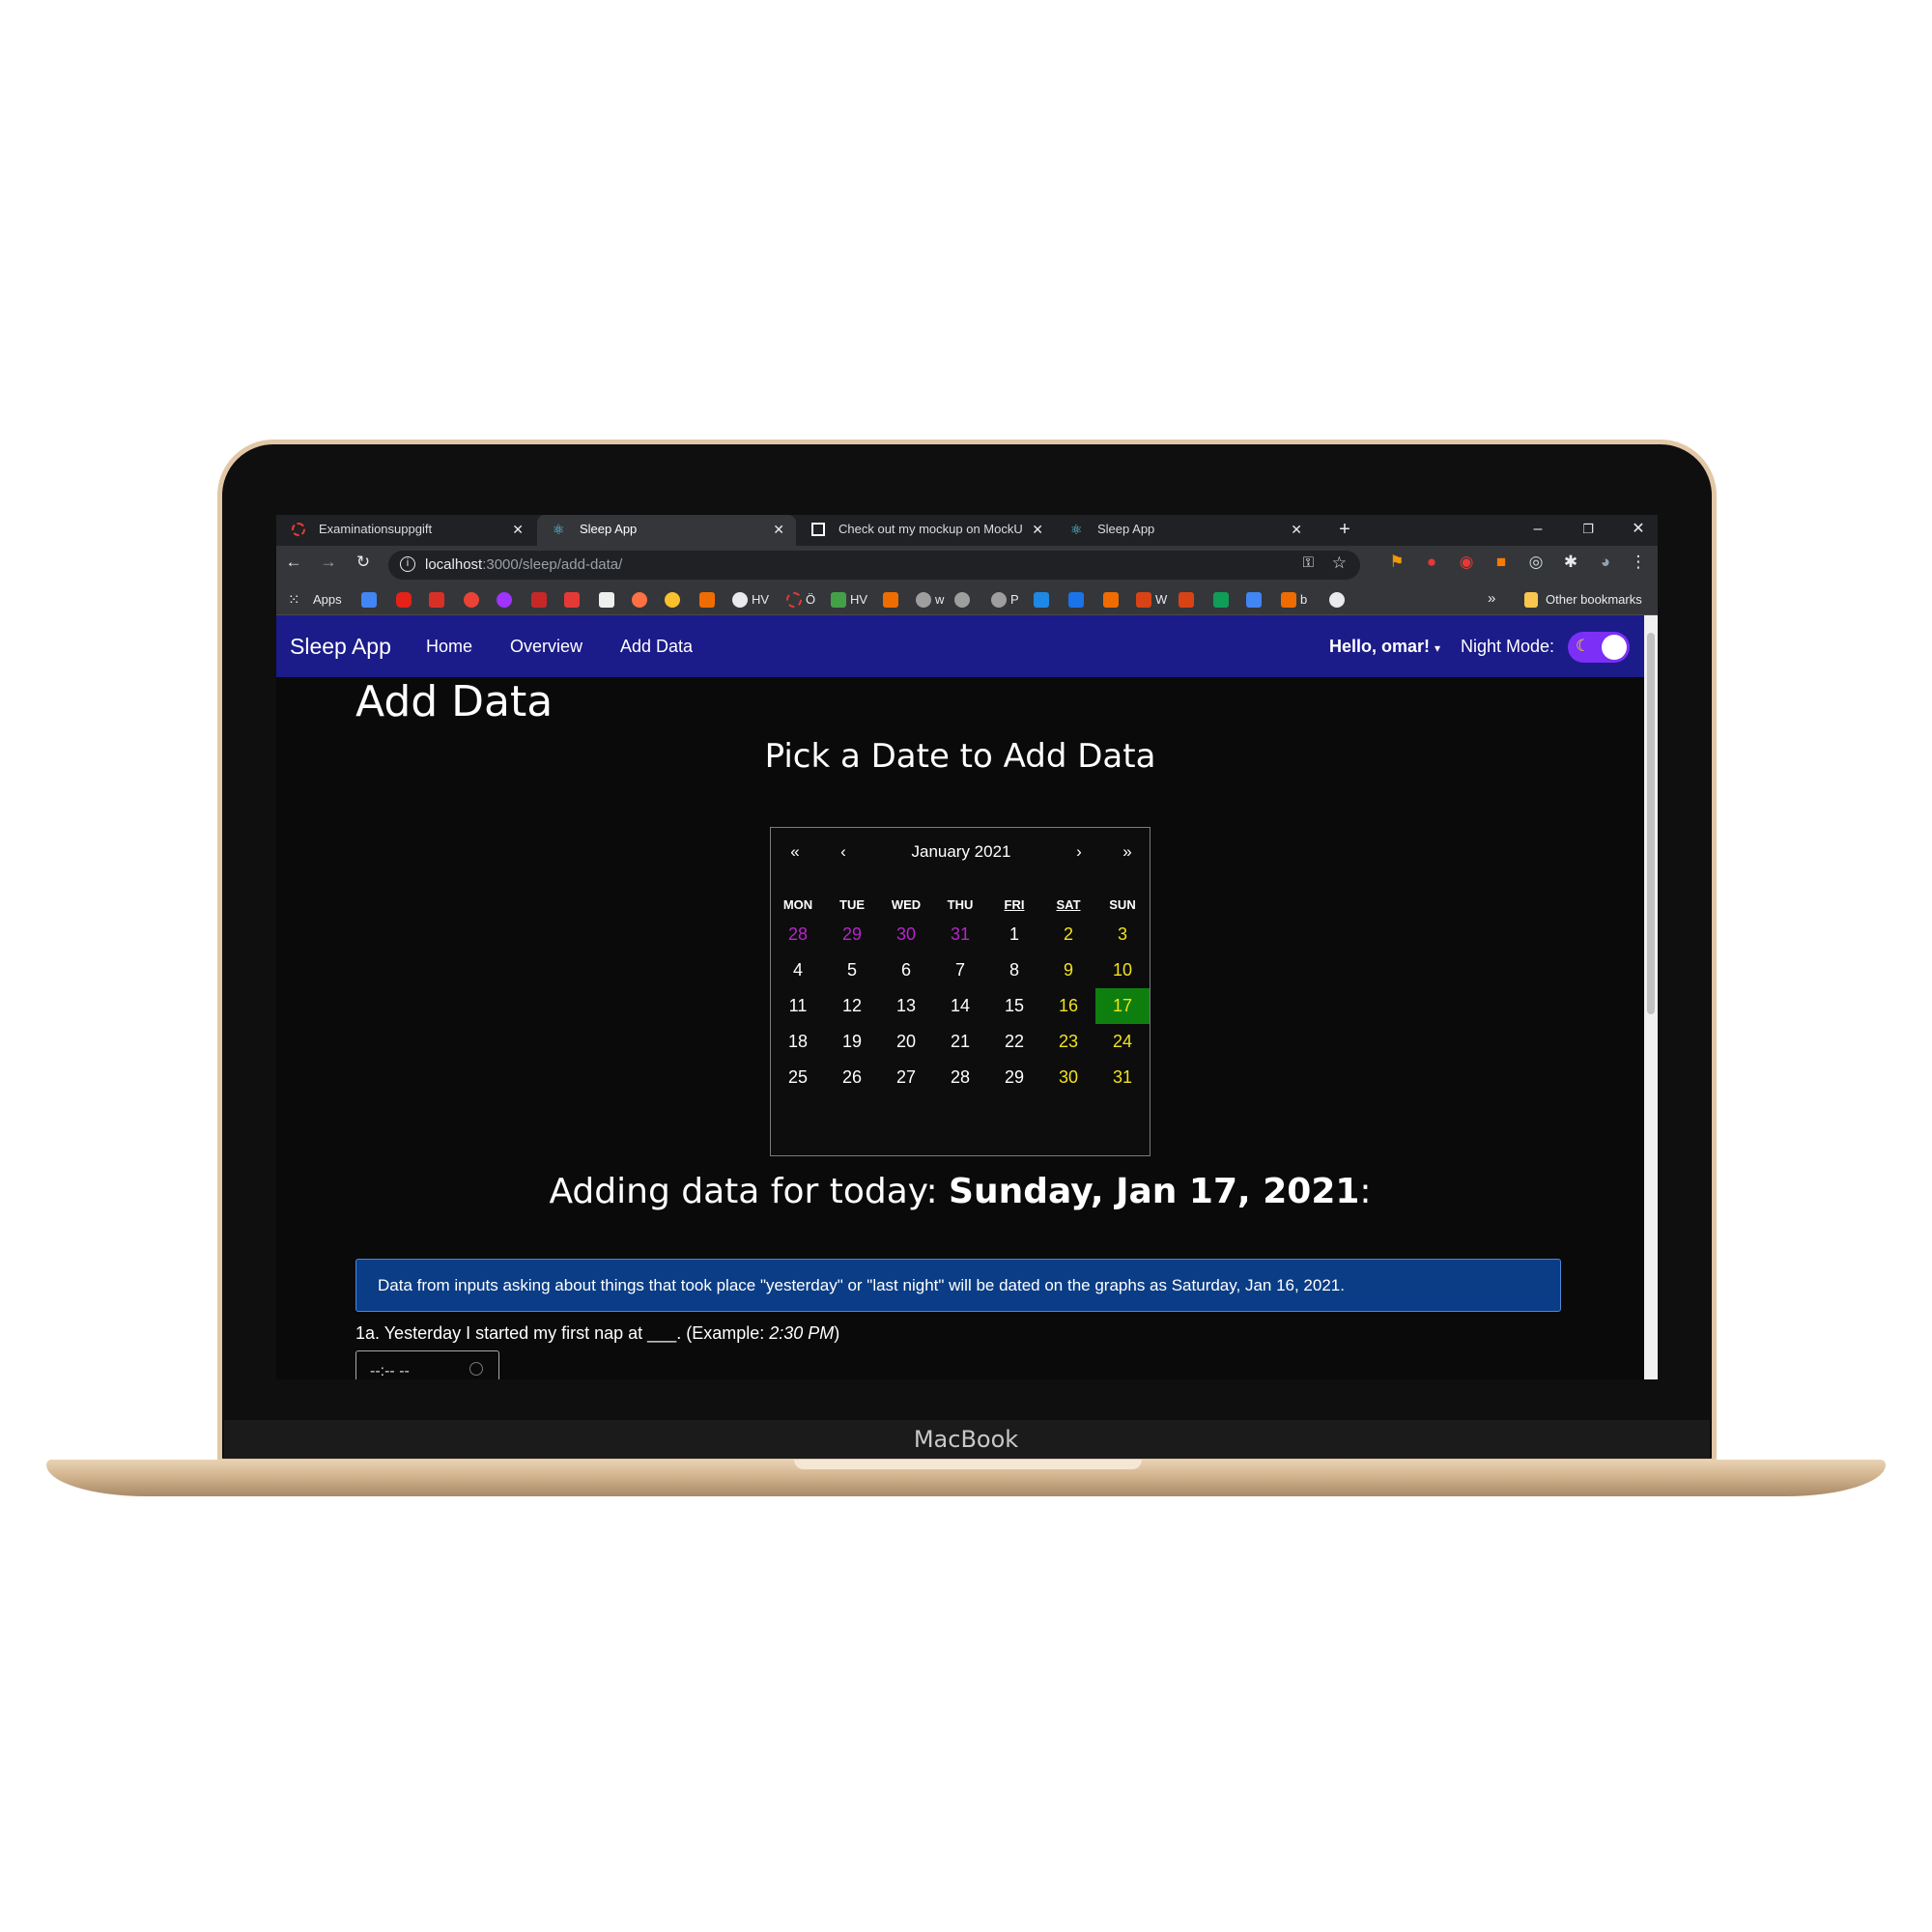 This screenshot has width=1932, height=1932. I want to click on calendar-day: 11, so click(798, 1006).